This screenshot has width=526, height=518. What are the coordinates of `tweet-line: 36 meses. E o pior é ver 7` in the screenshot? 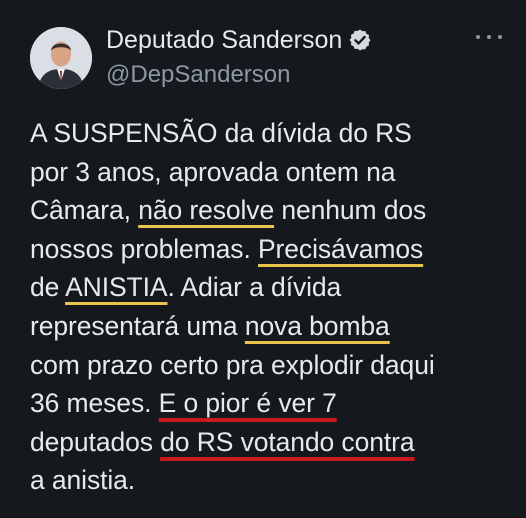 It's located at (183, 403).